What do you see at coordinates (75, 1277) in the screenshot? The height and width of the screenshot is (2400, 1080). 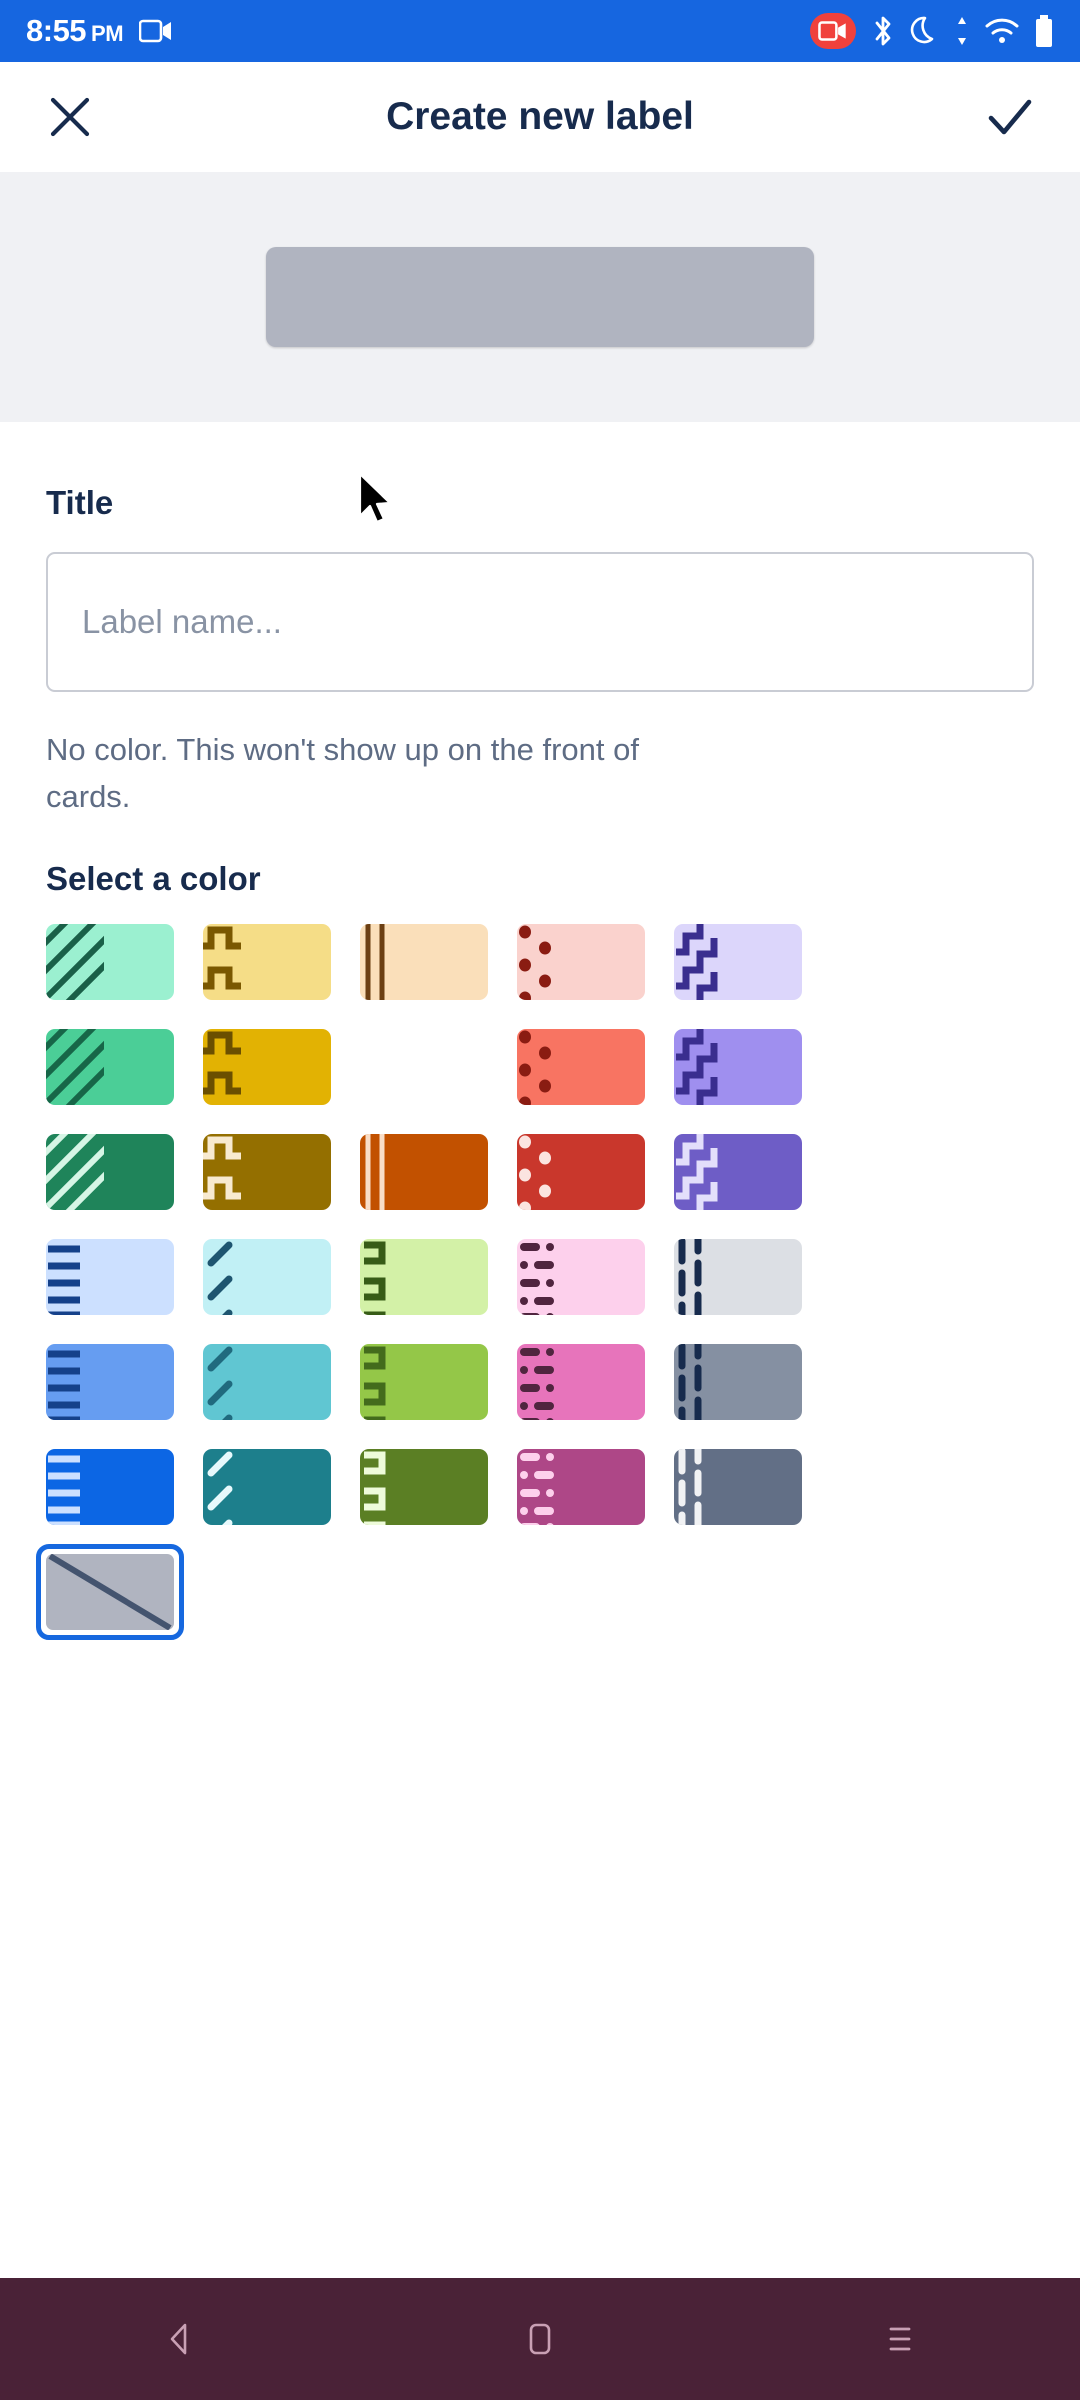 I see `swatch-pattern-horizontal-dashes` at bounding box center [75, 1277].